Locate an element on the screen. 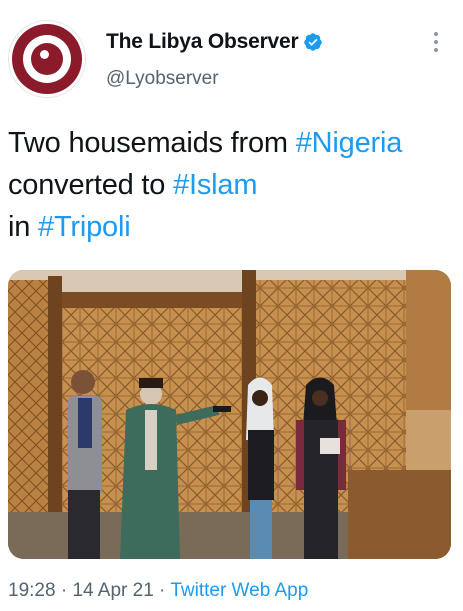 This screenshot has width=463, height=611. libya-observer-logo-icon is located at coordinates (47, 59).